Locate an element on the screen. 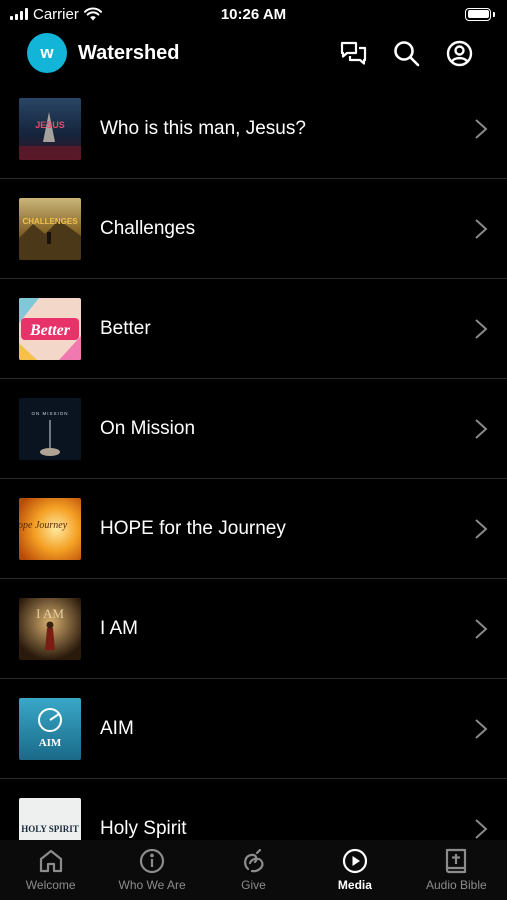  series-thumbnail: JESUS is located at coordinates (50, 128).